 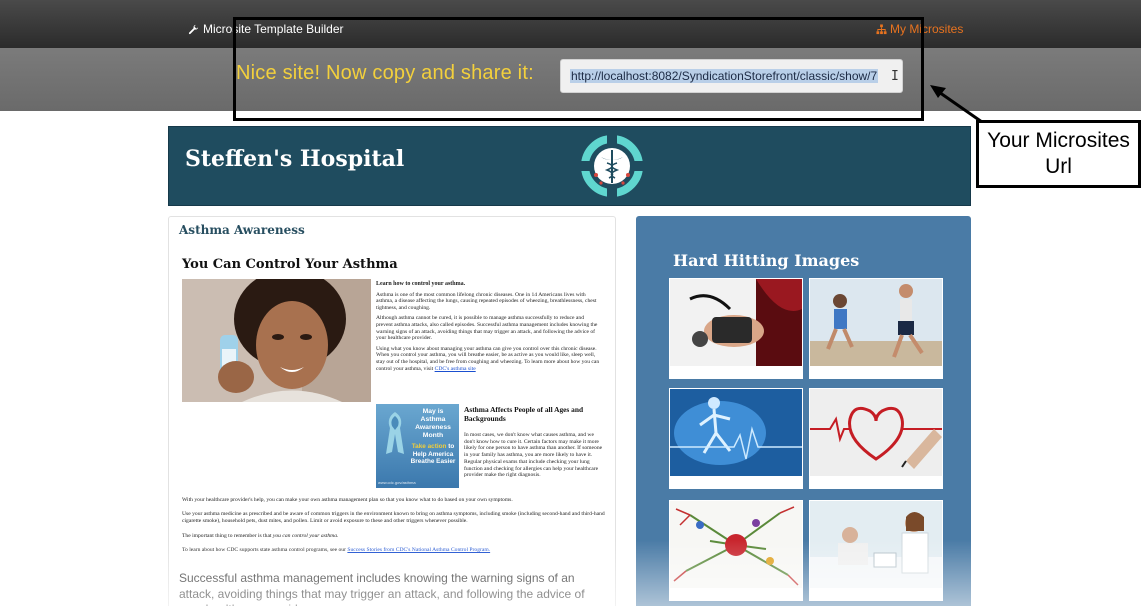 I want to click on hospital-name: Steffen's Hospital, so click(x=295, y=159).